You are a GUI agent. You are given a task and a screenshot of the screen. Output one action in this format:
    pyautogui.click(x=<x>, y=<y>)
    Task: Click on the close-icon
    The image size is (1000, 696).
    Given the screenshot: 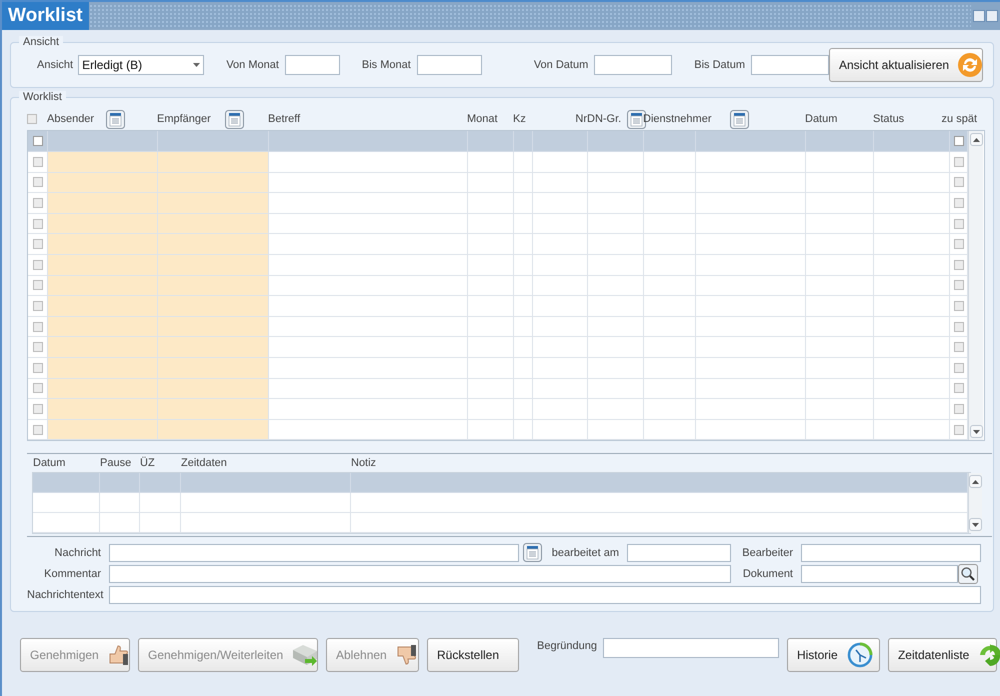 What is the action you would take?
    pyautogui.click(x=992, y=16)
    